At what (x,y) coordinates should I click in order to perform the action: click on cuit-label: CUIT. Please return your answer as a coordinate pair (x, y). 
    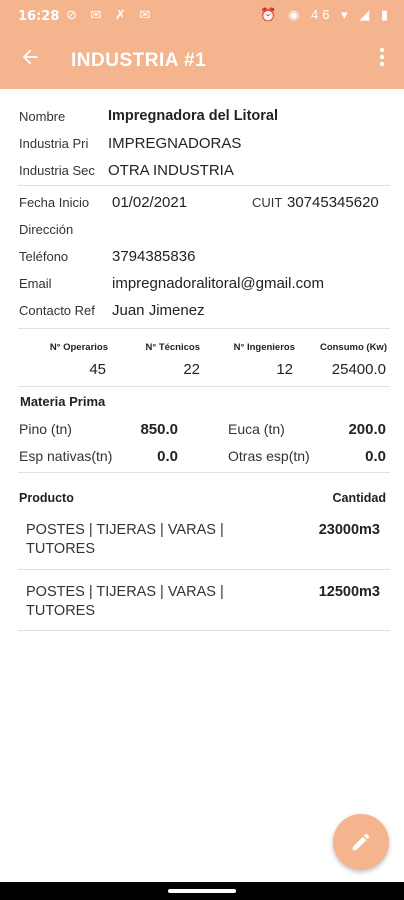
    Looking at the image, I should click on (267, 202).